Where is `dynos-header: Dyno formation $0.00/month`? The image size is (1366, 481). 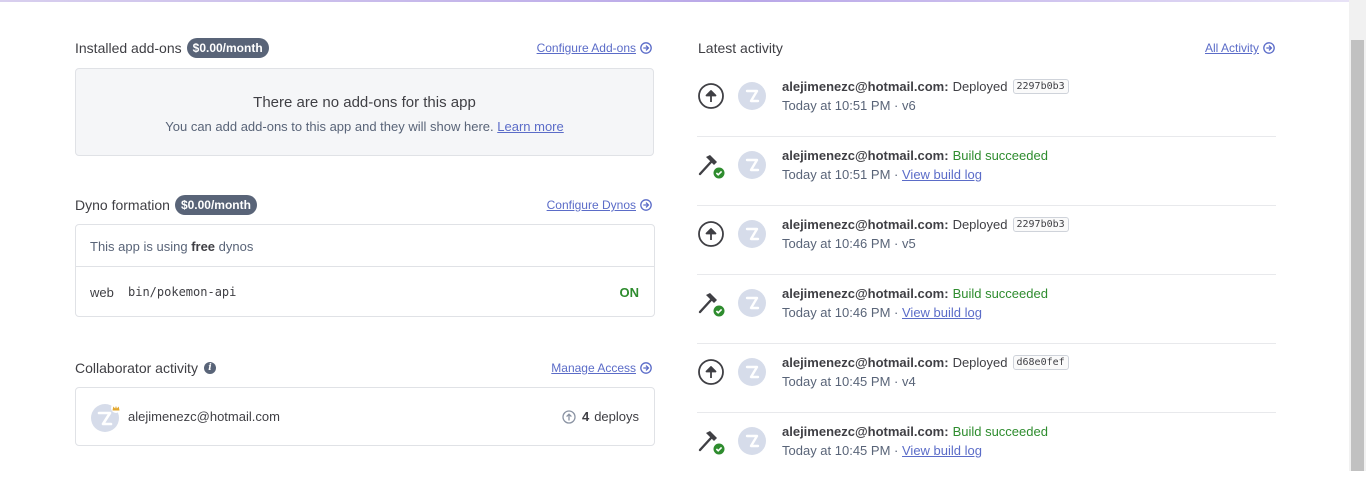 dynos-header: Dyno formation $0.00/month is located at coordinates (166, 205).